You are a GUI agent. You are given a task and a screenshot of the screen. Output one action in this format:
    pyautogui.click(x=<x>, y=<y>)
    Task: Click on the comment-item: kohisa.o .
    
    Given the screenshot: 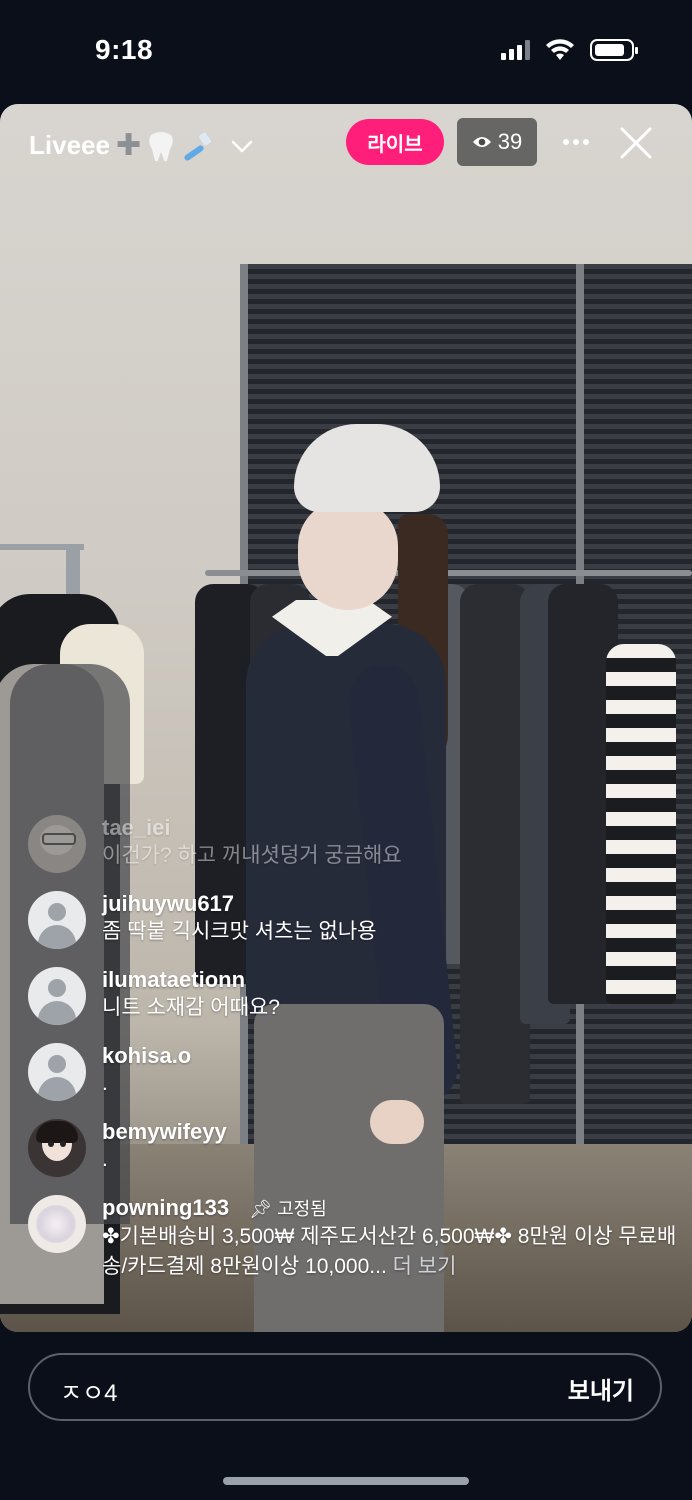 What is the action you would take?
    pyautogui.click(x=353, y=1072)
    